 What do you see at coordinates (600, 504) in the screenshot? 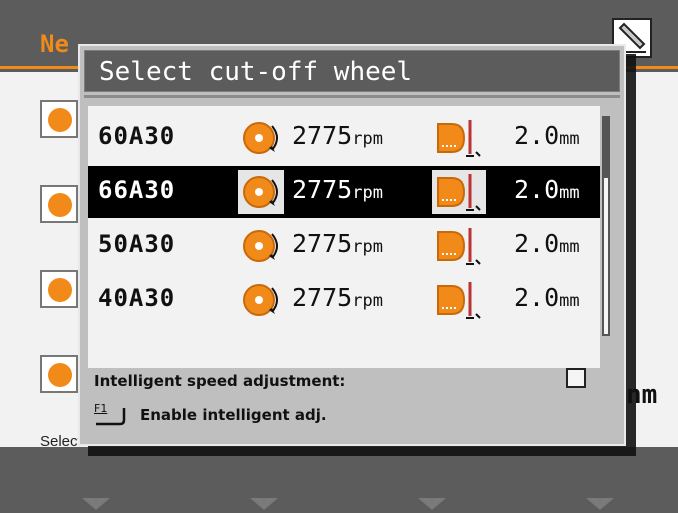
I see `softkey-4-indicator` at bounding box center [600, 504].